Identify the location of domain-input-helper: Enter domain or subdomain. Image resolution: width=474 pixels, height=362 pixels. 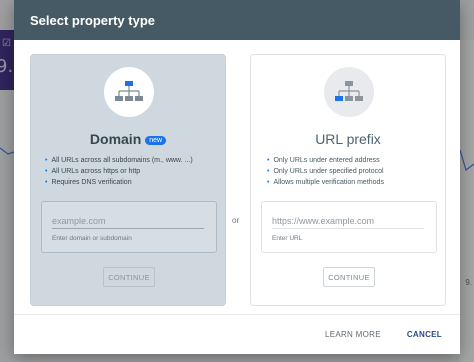
(92, 238).